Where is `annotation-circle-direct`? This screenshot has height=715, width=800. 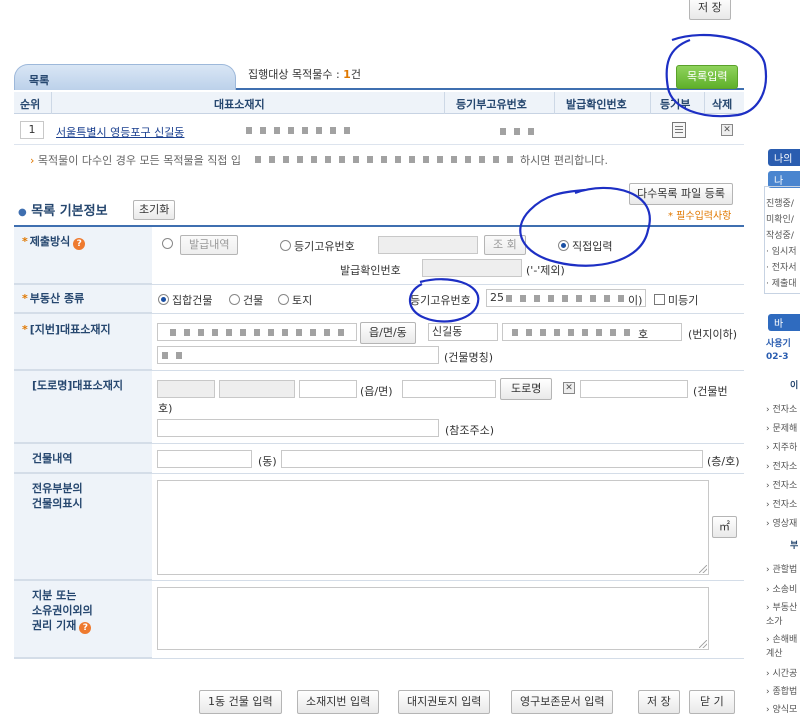 annotation-circle-direct is located at coordinates (585, 226).